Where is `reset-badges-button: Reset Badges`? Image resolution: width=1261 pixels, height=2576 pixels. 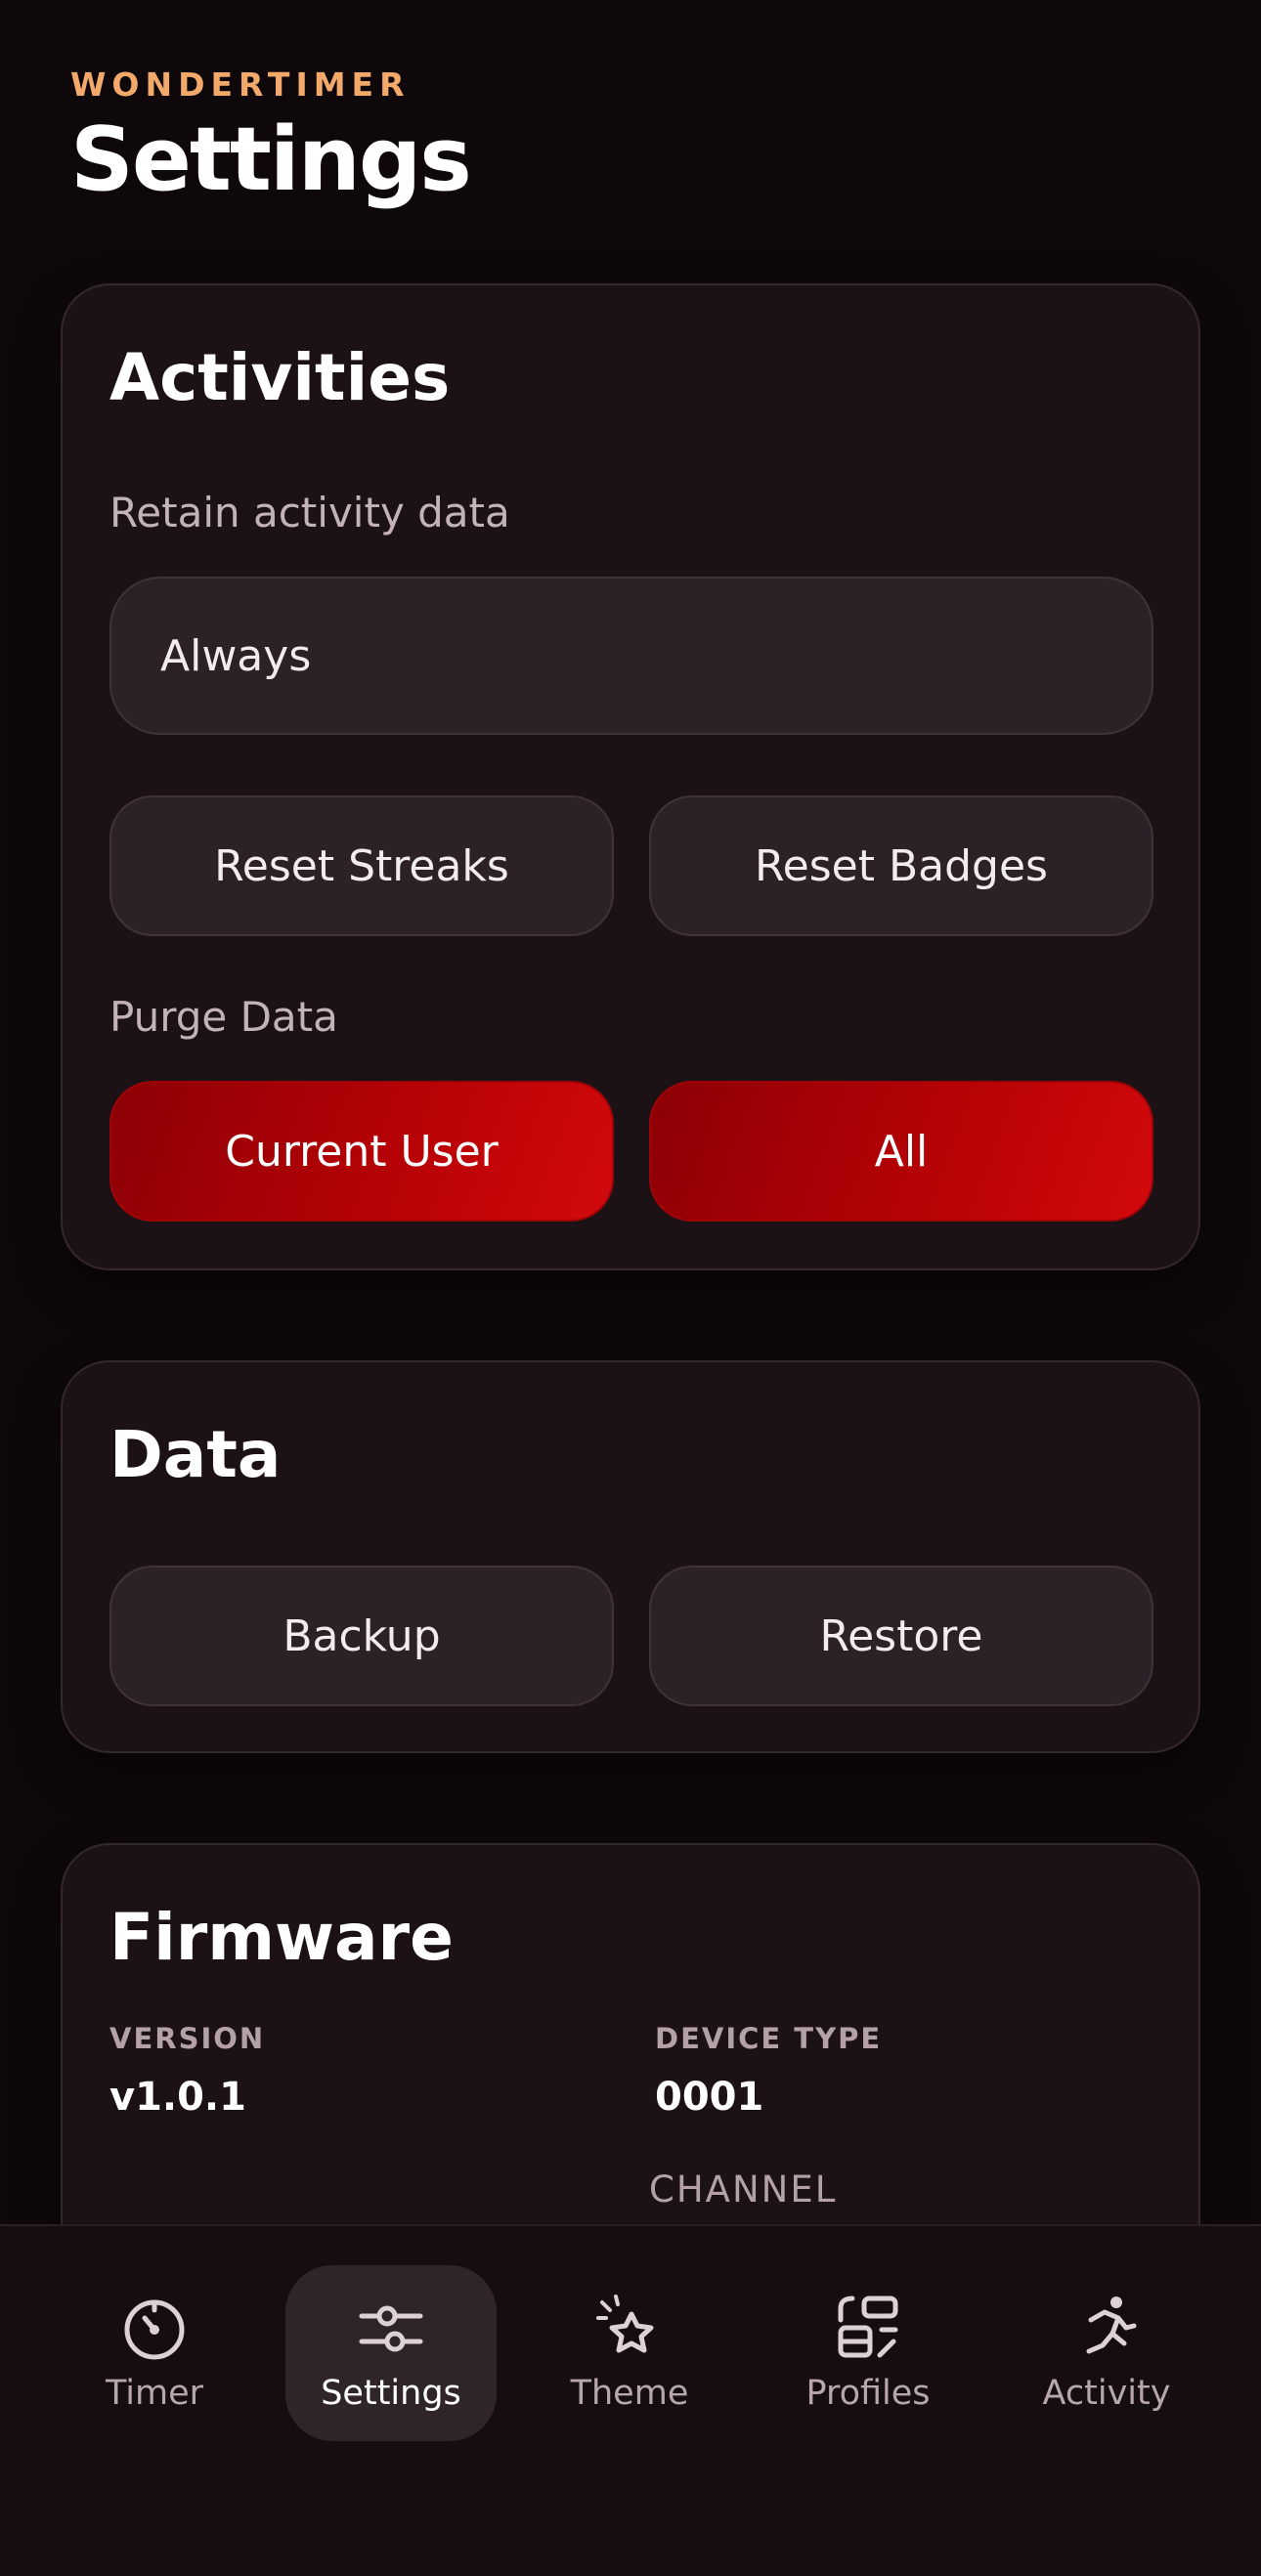
reset-badges-button: Reset Badges is located at coordinates (901, 866).